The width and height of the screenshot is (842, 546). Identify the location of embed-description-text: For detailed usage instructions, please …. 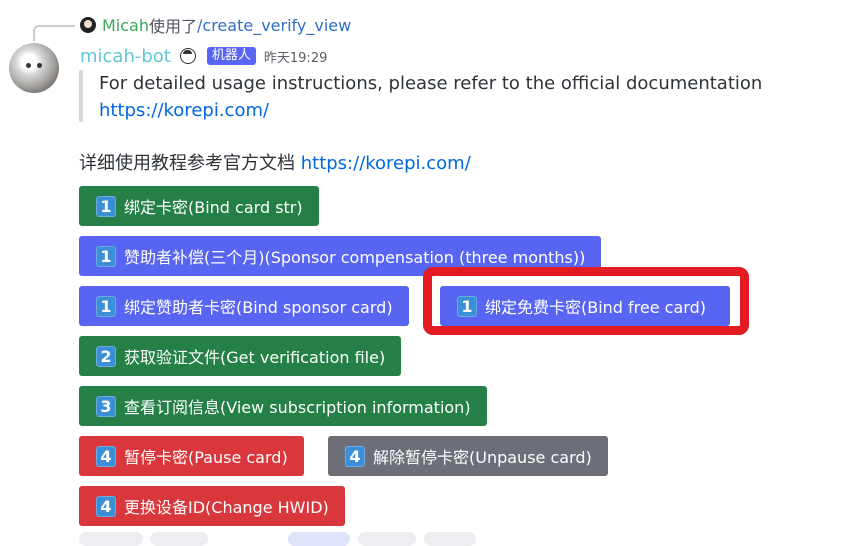
(431, 83).